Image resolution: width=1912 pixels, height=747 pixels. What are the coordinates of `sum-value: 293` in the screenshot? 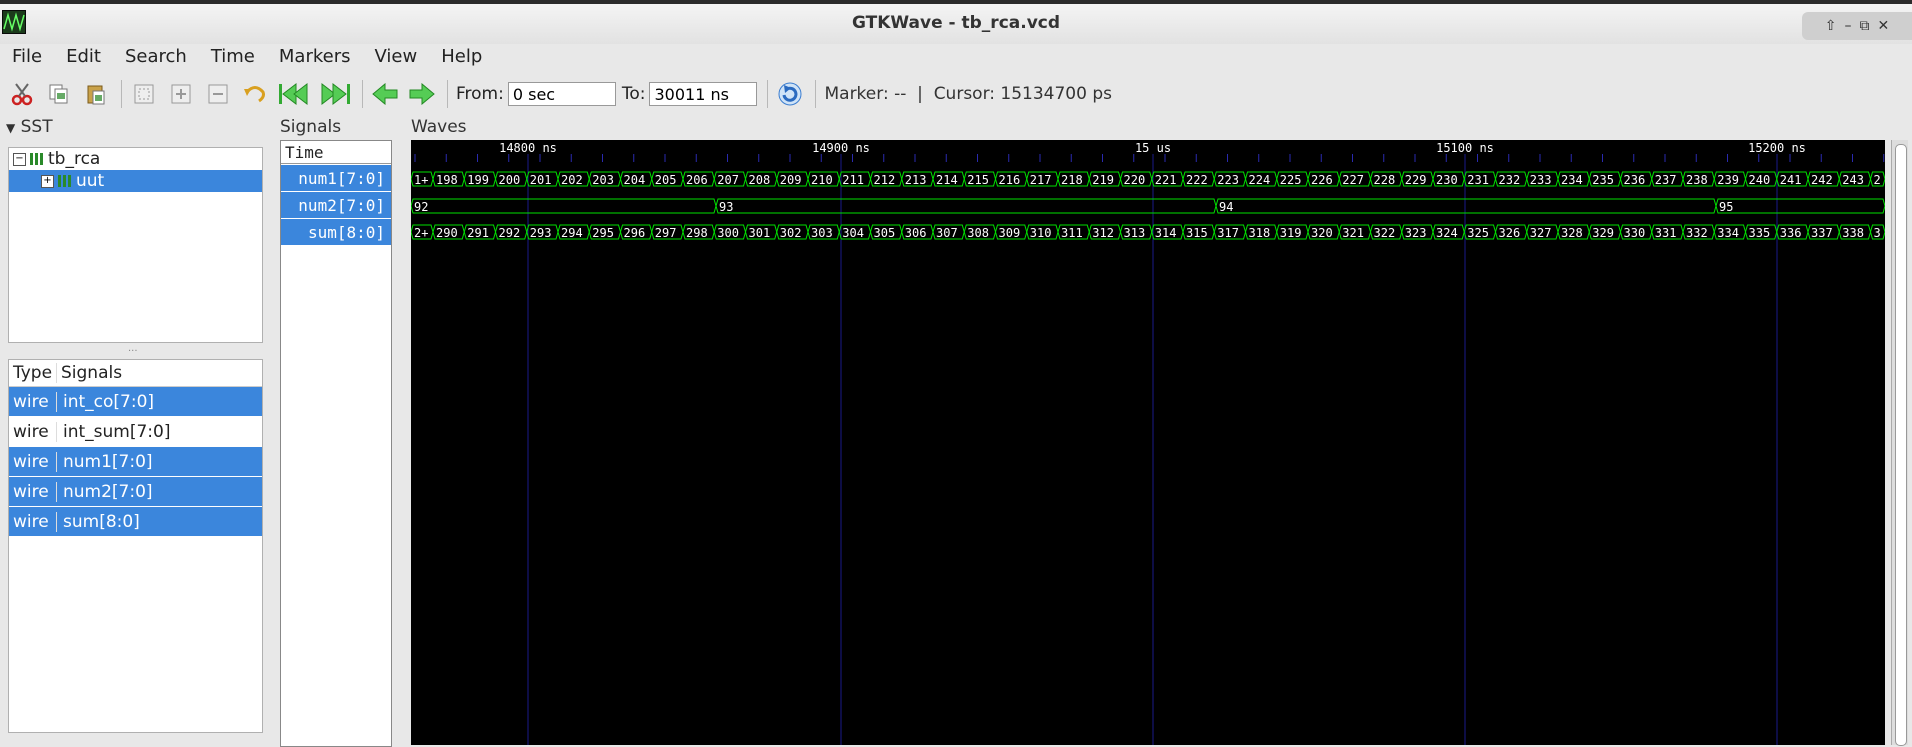 It's located at (541, 233).